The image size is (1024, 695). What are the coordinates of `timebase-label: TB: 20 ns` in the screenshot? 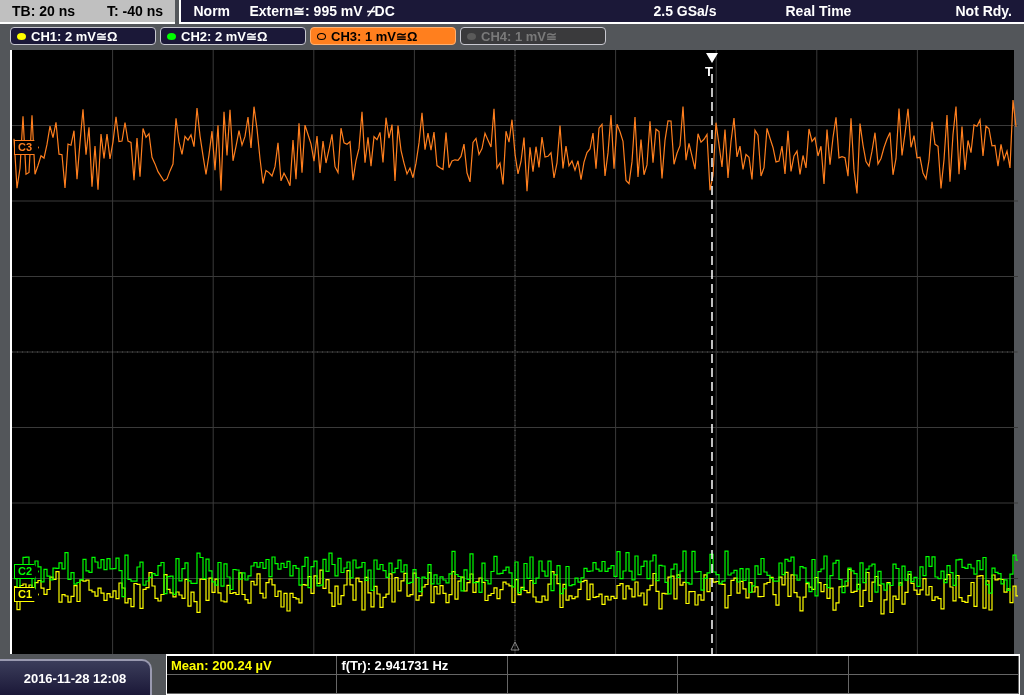 It's located at (43, 11).